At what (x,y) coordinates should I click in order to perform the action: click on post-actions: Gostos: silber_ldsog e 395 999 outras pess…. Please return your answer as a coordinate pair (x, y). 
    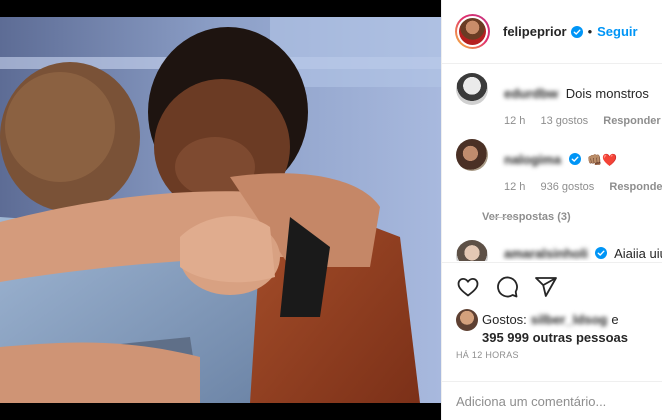
    Looking at the image, I should click on (552, 323).